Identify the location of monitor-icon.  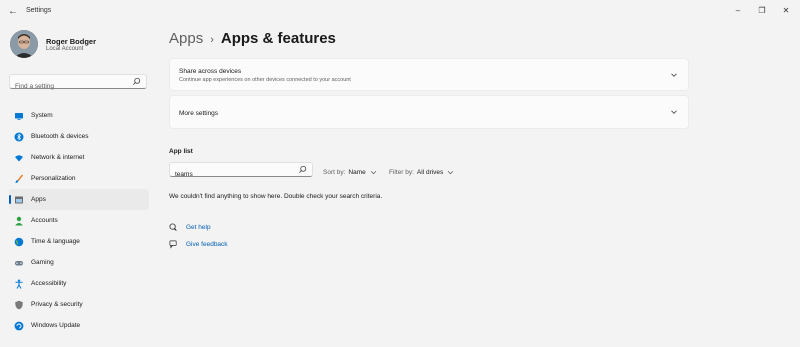
(19, 116).